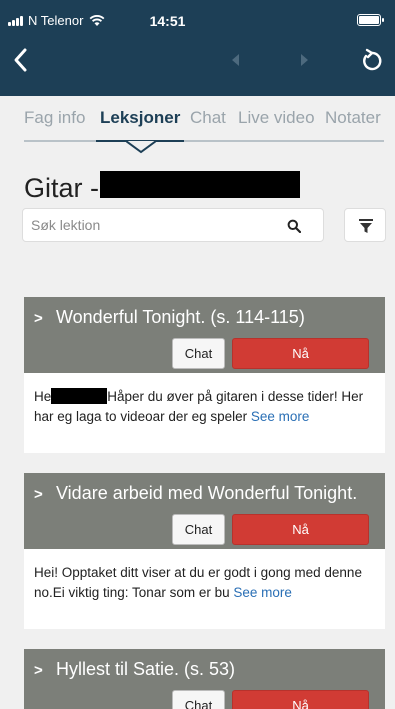 This screenshot has height=709, width=395. I want to click on lesson-header: > Hyllest til Satie. (s. 53) Chat Nå, so click(204, 679).